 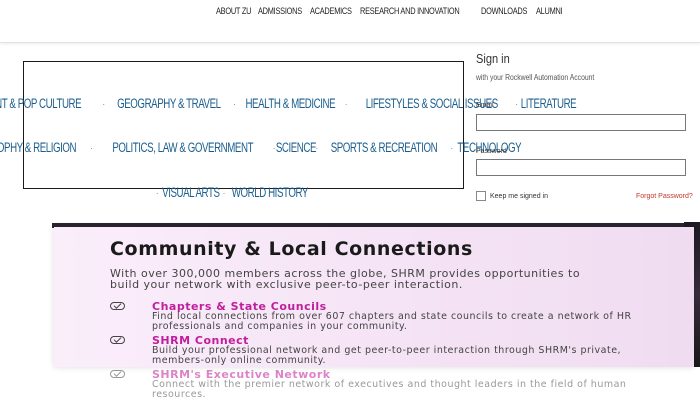 What do you see at coordinates (491, 151) in the screenshot?
I see `password-label: Password` at bounding box center [491, 151].